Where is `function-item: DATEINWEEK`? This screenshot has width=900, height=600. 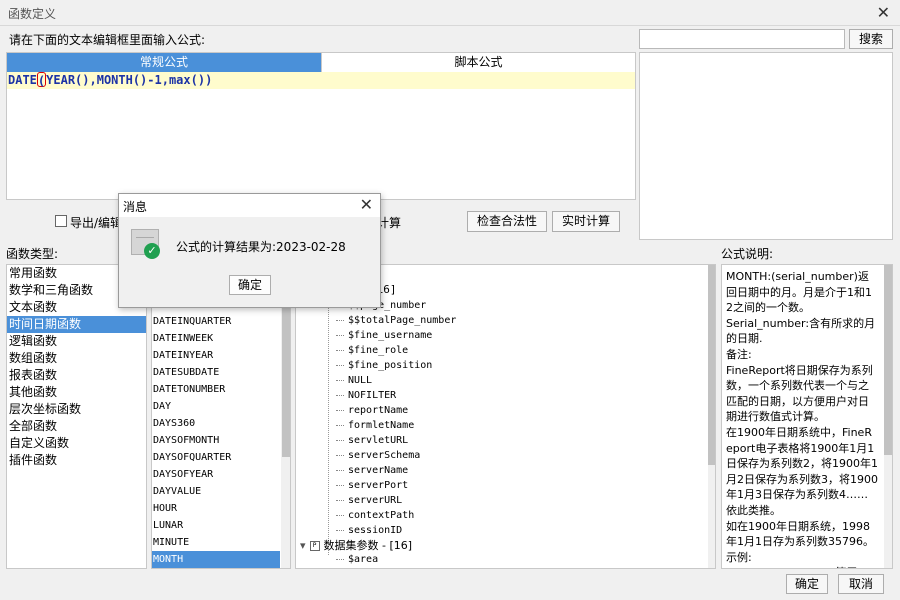 function-item: DATEINWEEK is located at coordinates (216, 338).